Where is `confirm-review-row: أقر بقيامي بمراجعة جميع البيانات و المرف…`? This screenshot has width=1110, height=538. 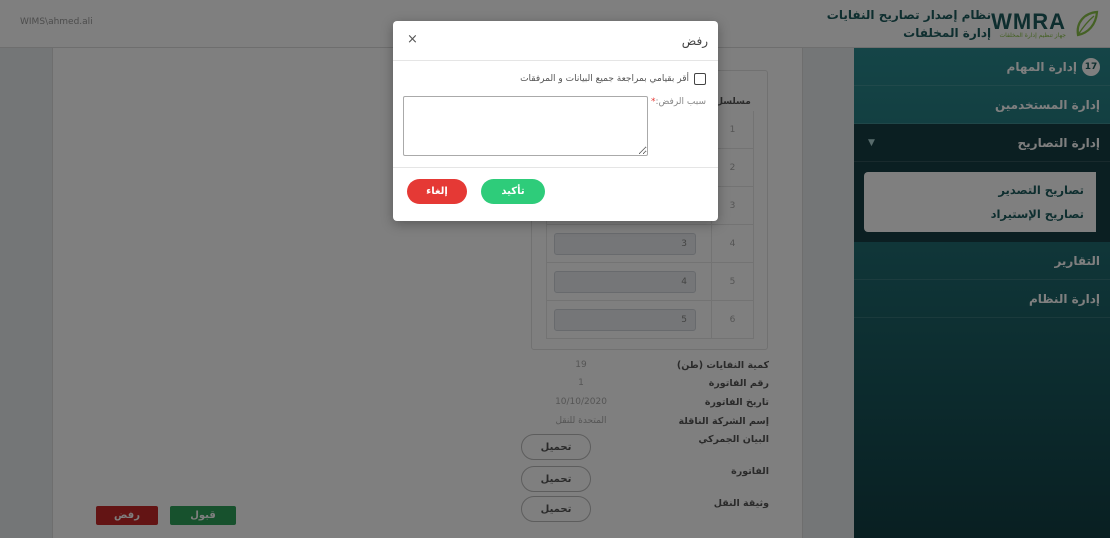 confirm-review-row: أقر بقيامي بمراجعة جميع البيانات و المرف… is located at coordinates (613, 79).